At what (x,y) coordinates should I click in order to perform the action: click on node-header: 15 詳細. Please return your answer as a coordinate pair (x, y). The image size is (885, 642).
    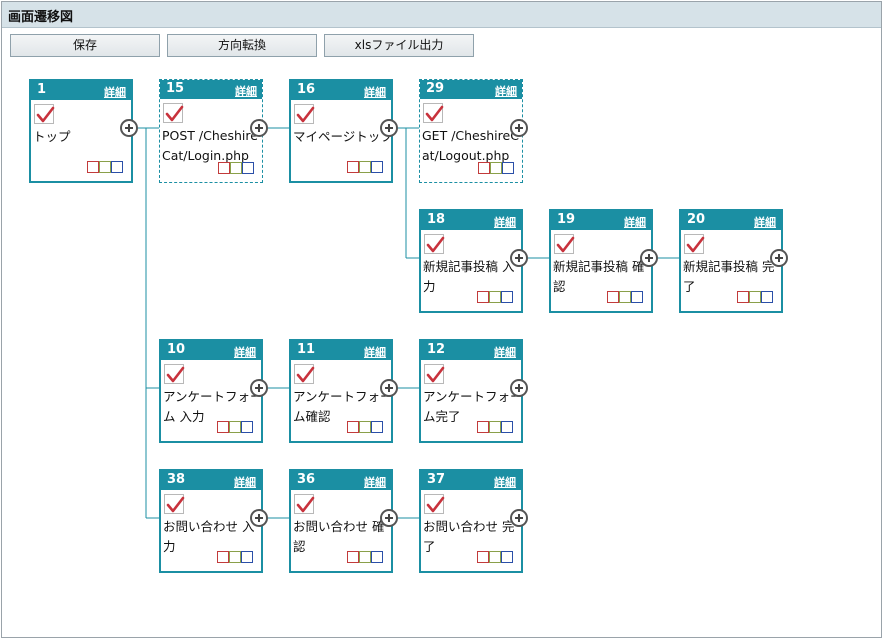
    Looking at the image, I should click on (211, 89).